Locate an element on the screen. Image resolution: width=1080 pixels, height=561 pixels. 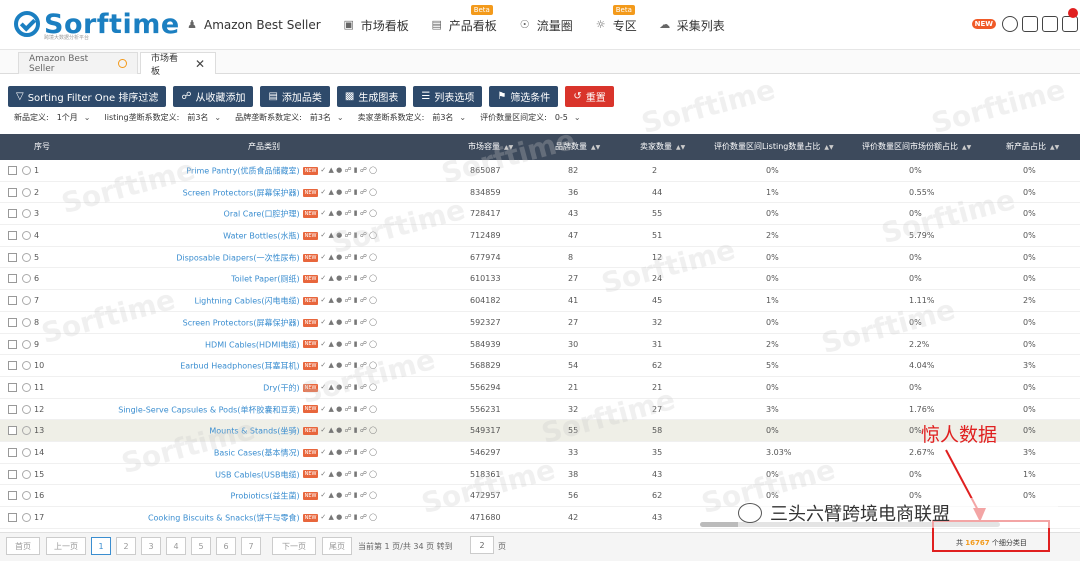
nav-market-board: ▣ 市场看板 is located at coordinates (375, 25).